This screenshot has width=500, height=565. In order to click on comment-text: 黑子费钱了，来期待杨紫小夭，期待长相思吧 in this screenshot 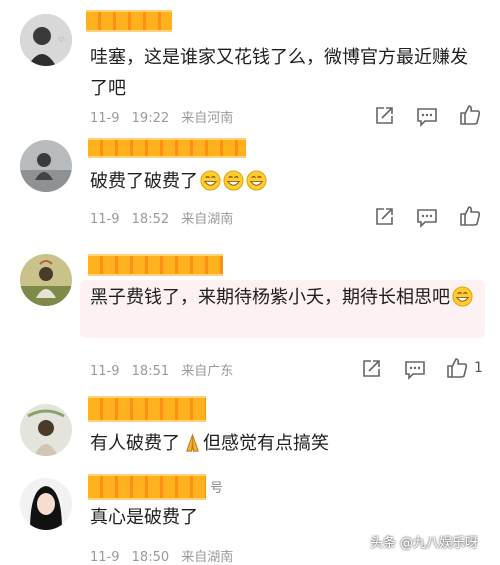, I will do `click(285, 297)`.